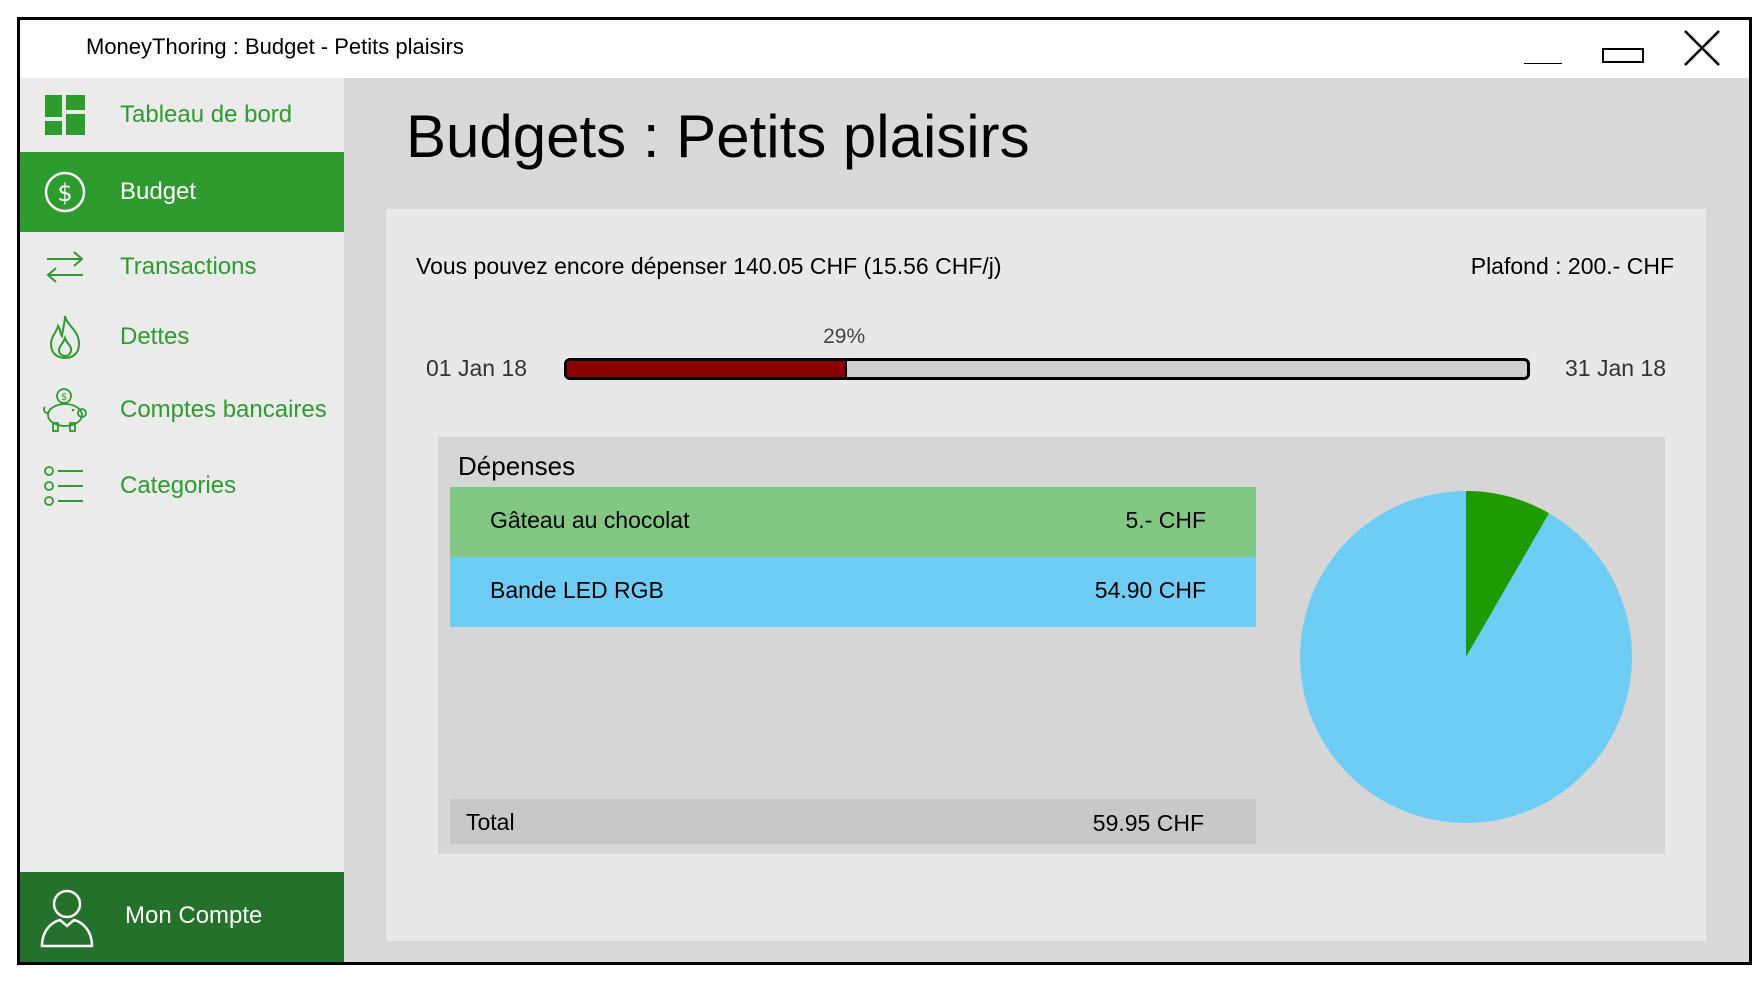 This screenshot has height=986, width=1764. Describe the element at coordinates (884, 49) in the screenshot. I see `title-bar: MoneyThoring : Budget - Petits plaisirs` at that location.